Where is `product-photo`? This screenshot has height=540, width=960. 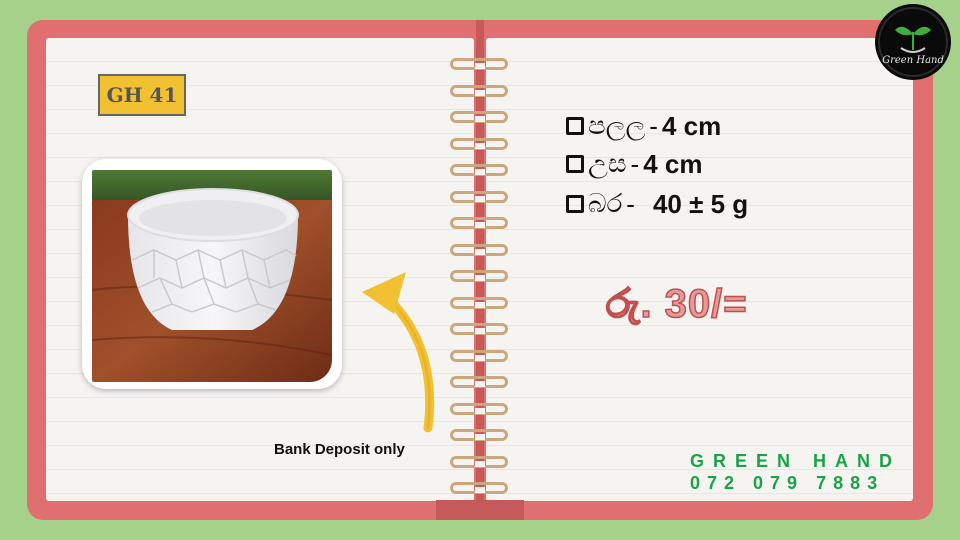
product-photo is located at coordinates (212, 276).